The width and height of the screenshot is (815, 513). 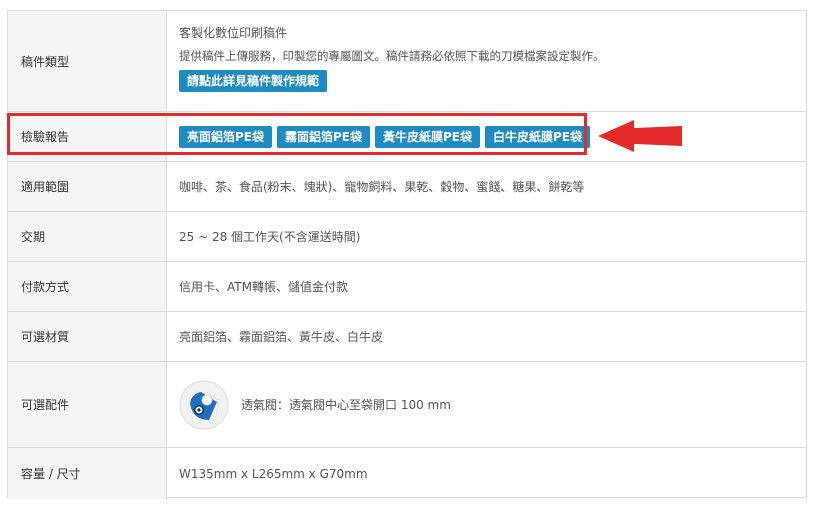 What do you see at coordinates (392, 56) in the screenshot?
I see `file-type-description: 提供稿件上傳服務，印製您的專屬圖文。稿件請務必依照下載的刀模檔案設定製作。` at bounding box center [392, 56].